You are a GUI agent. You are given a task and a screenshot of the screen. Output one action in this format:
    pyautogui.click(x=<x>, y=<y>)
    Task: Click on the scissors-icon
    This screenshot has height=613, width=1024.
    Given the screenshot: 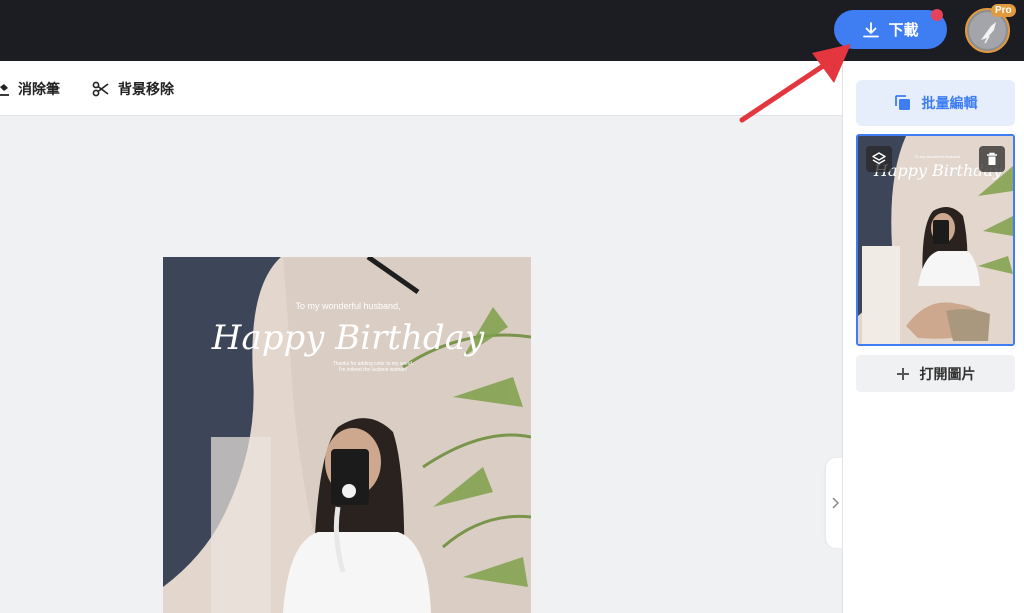 What is the action you would take?
    pyautogui.click(x=100, y=88)
    